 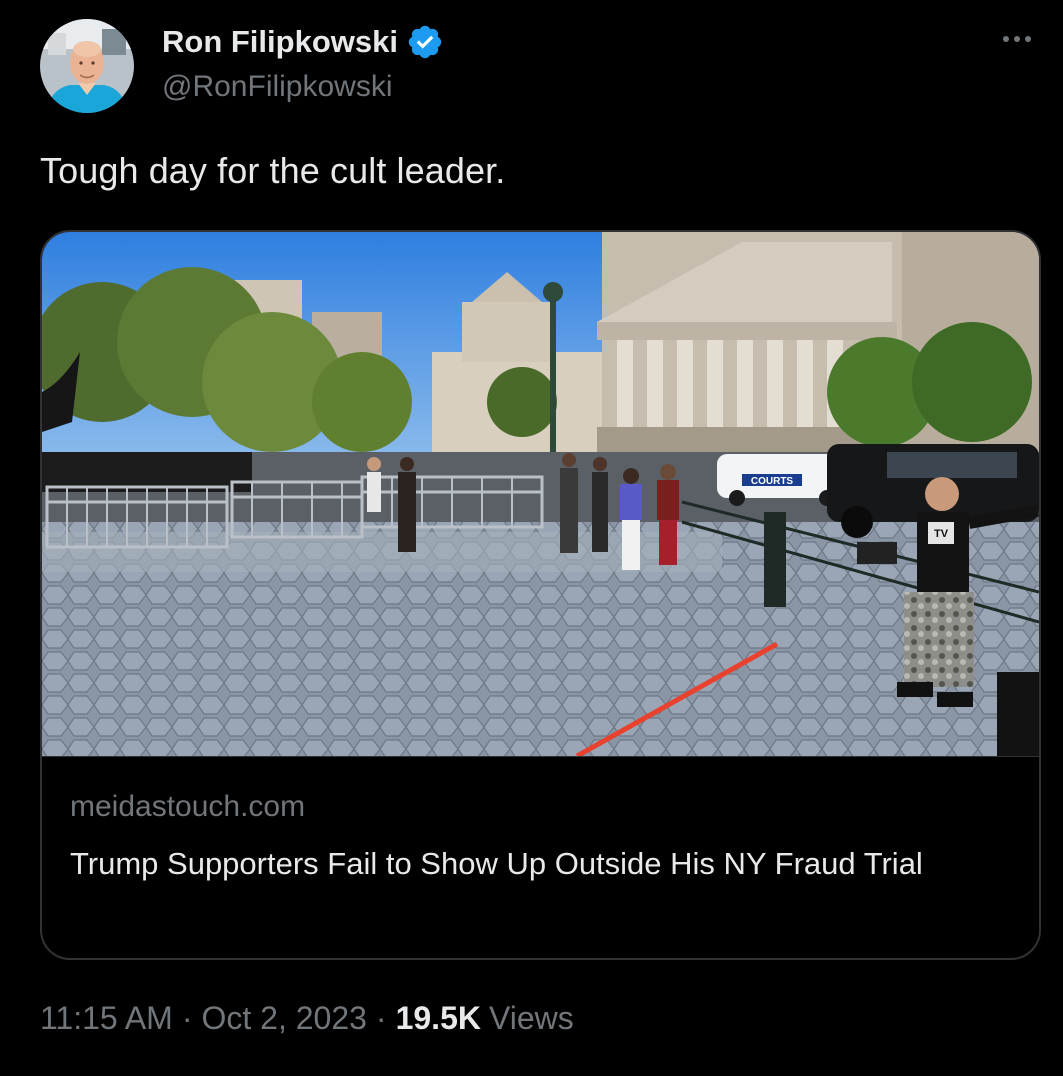 What do you see at coordinates (540, 756) in the screenshot?
I see `card-divider` at bounding box center [540, 756].